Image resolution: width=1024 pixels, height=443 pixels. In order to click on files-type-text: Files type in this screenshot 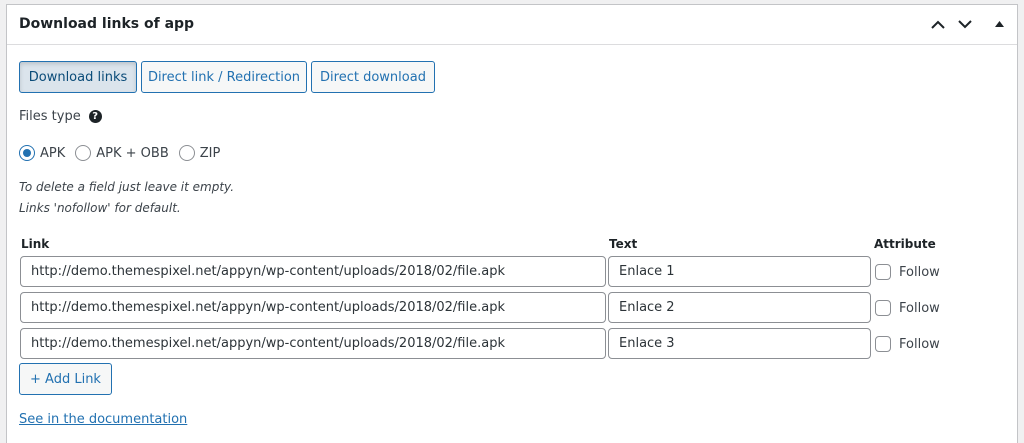, I will do `click(50, 116)`.